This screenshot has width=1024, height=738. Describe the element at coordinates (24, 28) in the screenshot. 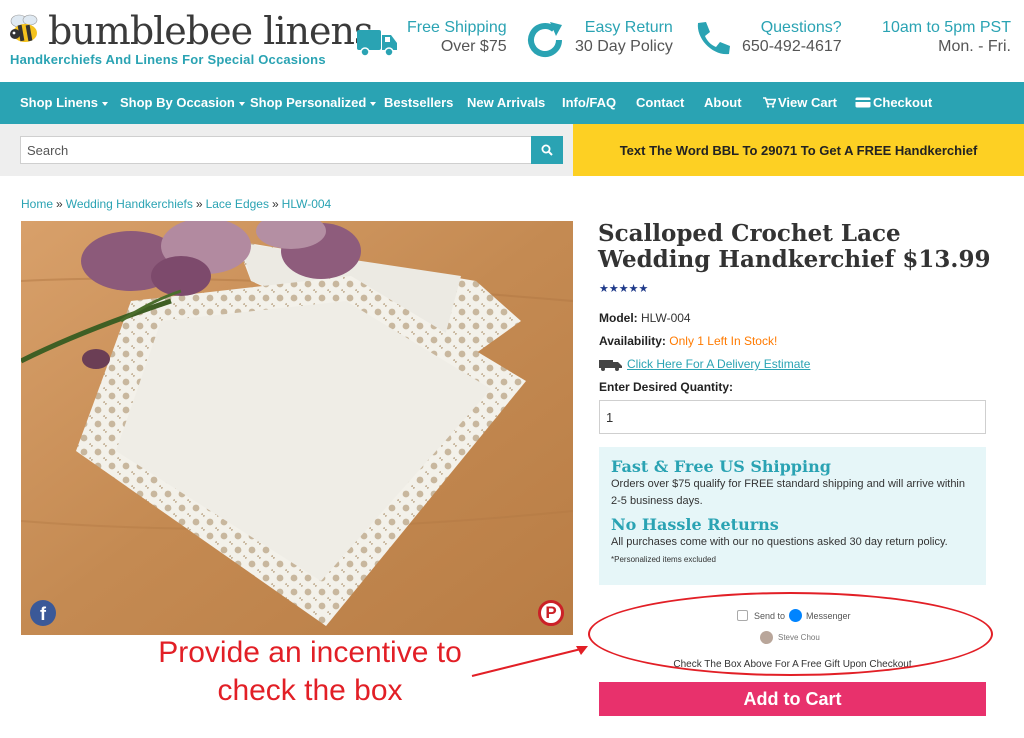

I see `bee-logo-icon` at that location.